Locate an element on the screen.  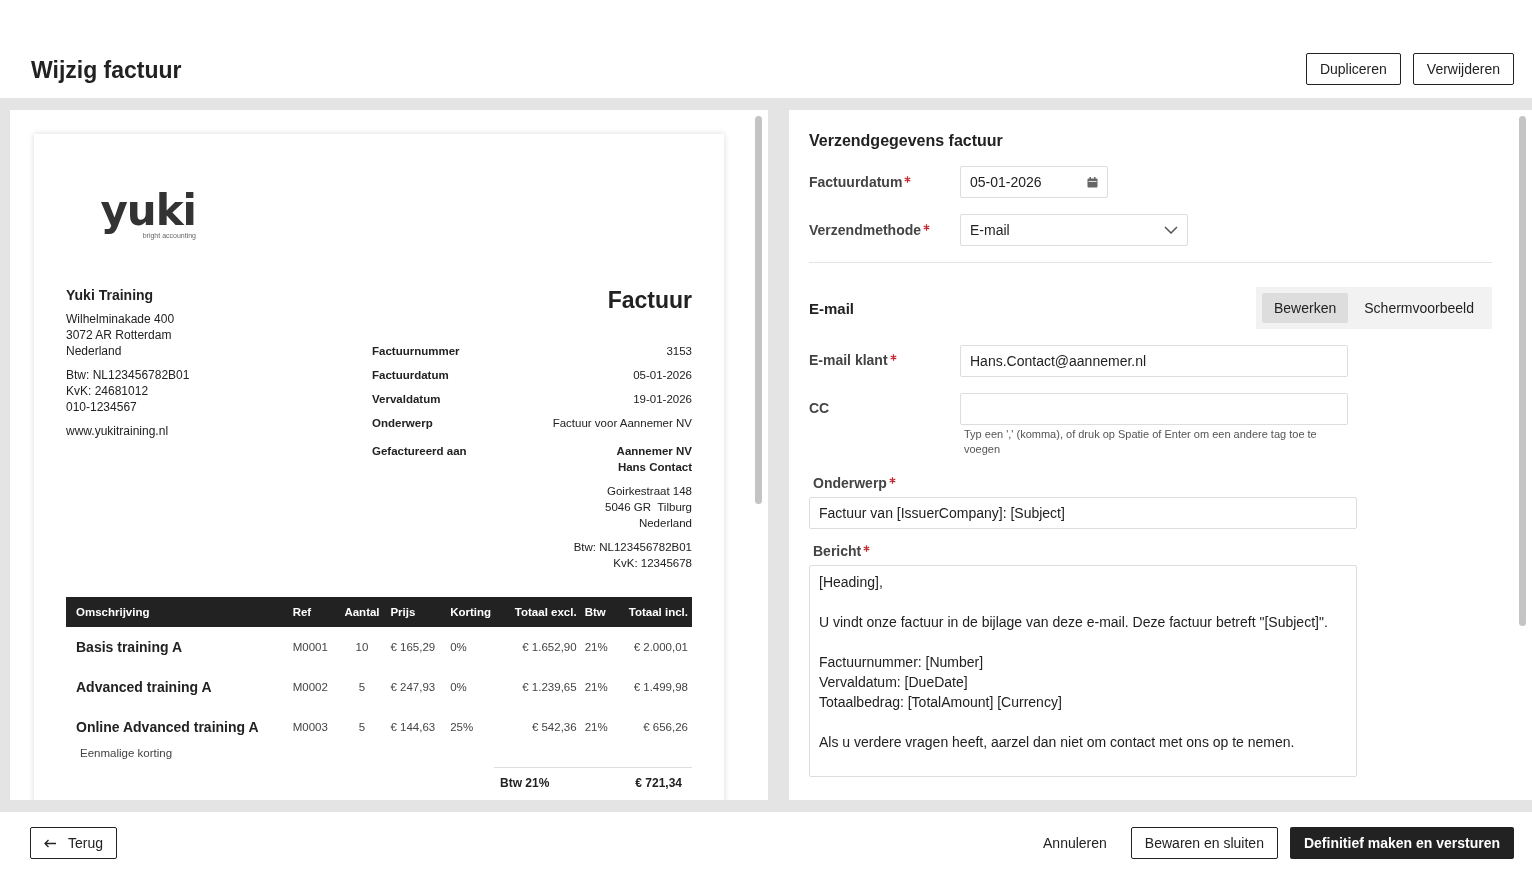
header-button: Verwijderen is located at coordinates (1463, 69).